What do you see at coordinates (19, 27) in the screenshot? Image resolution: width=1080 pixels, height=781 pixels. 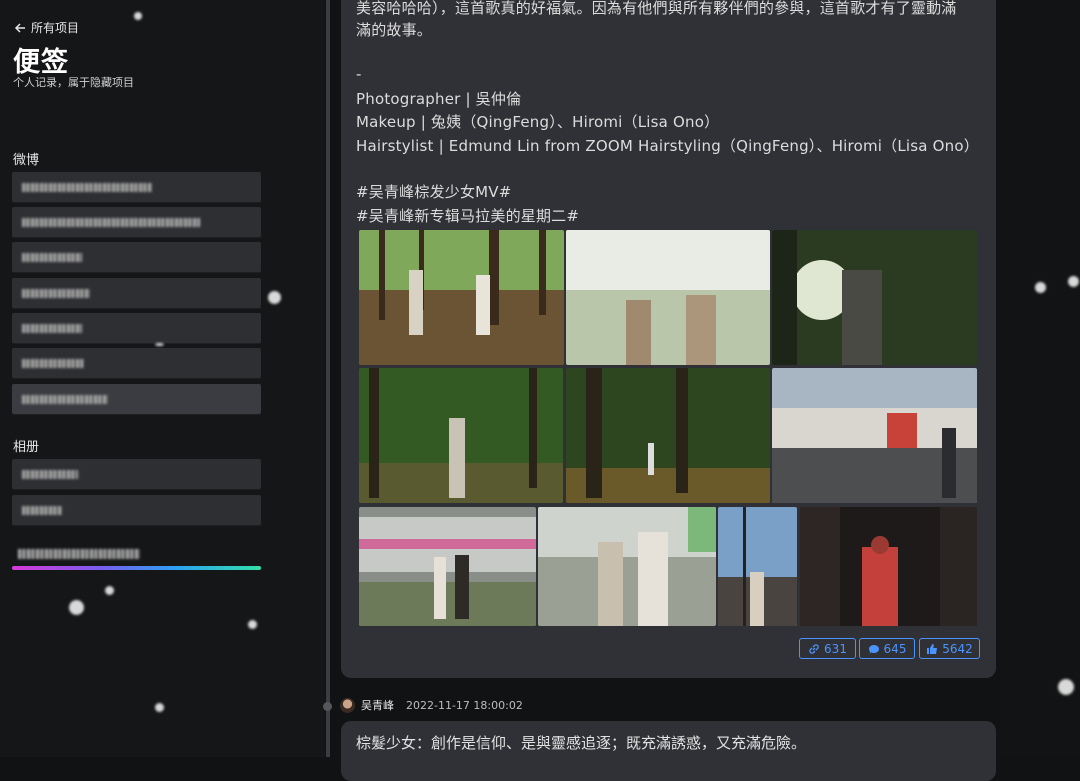 I see `arrow-left-icon` at bounding box center [19, 27].